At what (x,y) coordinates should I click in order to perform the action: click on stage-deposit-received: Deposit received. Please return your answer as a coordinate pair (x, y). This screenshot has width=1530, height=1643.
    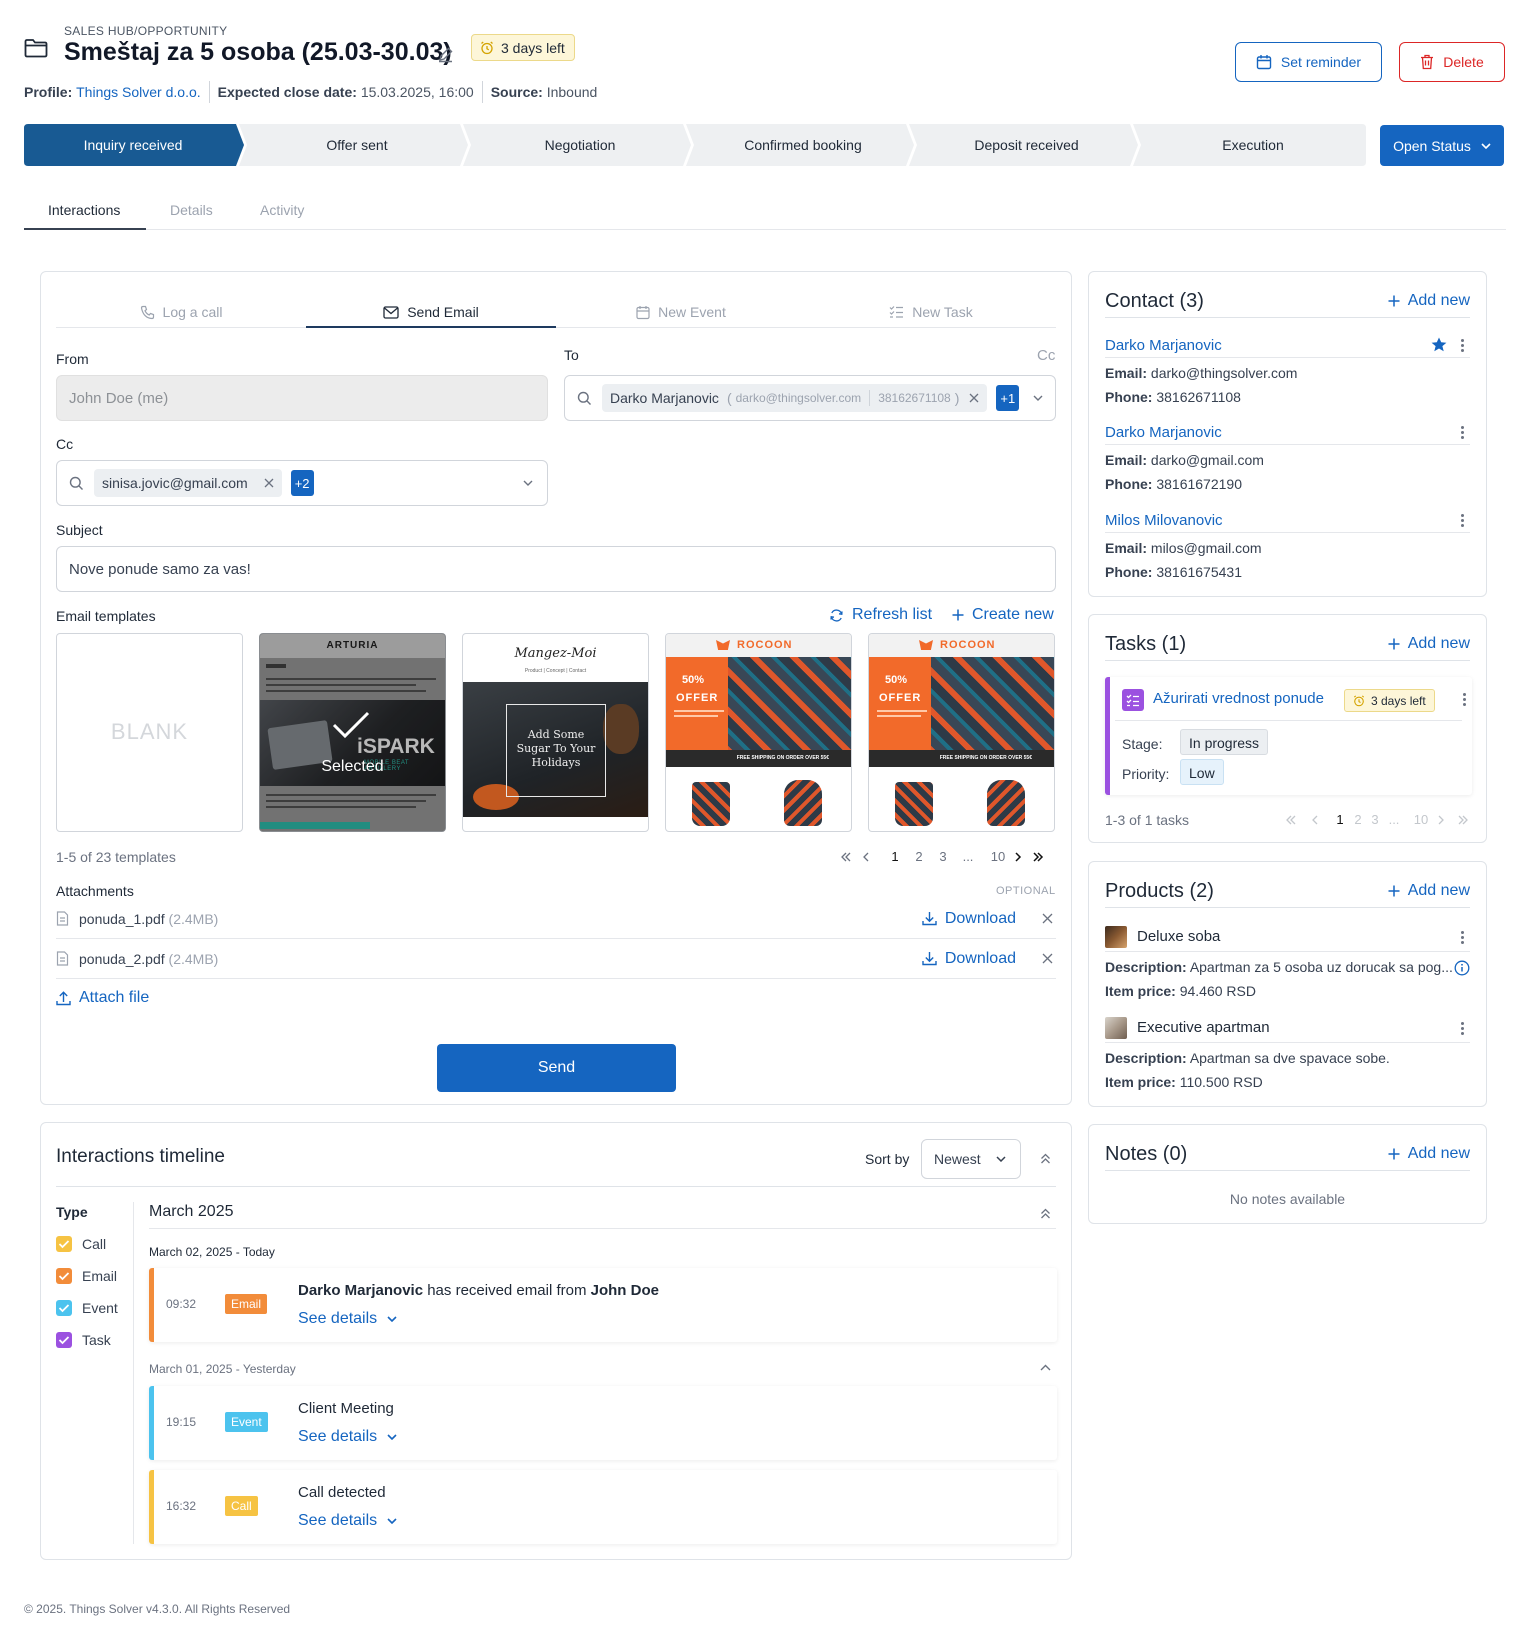
    Looking at the image, I should click on (1026, 145).